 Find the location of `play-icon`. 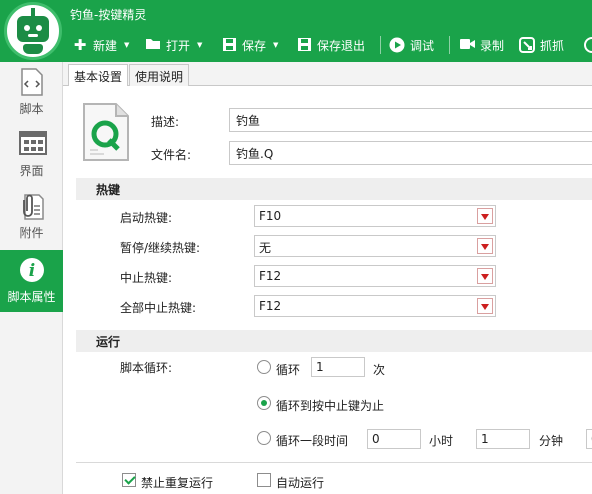

play-icon is located at coordinates (397, 45).